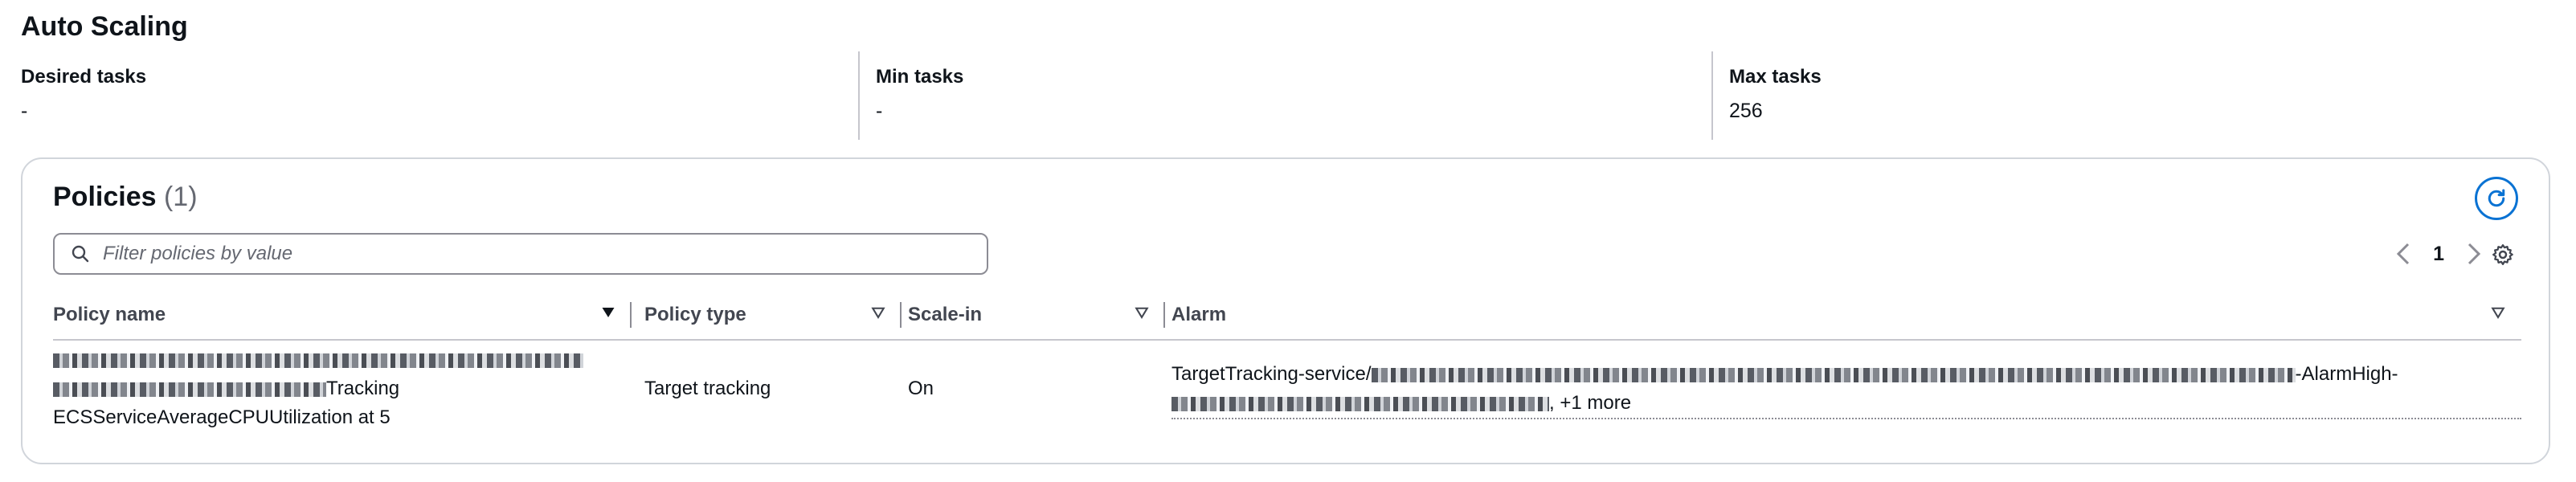  What do you see at coordinates (2403, 254) in the screenshot?
I see `chevron-left-icon` at bounding box center [2403, 254].